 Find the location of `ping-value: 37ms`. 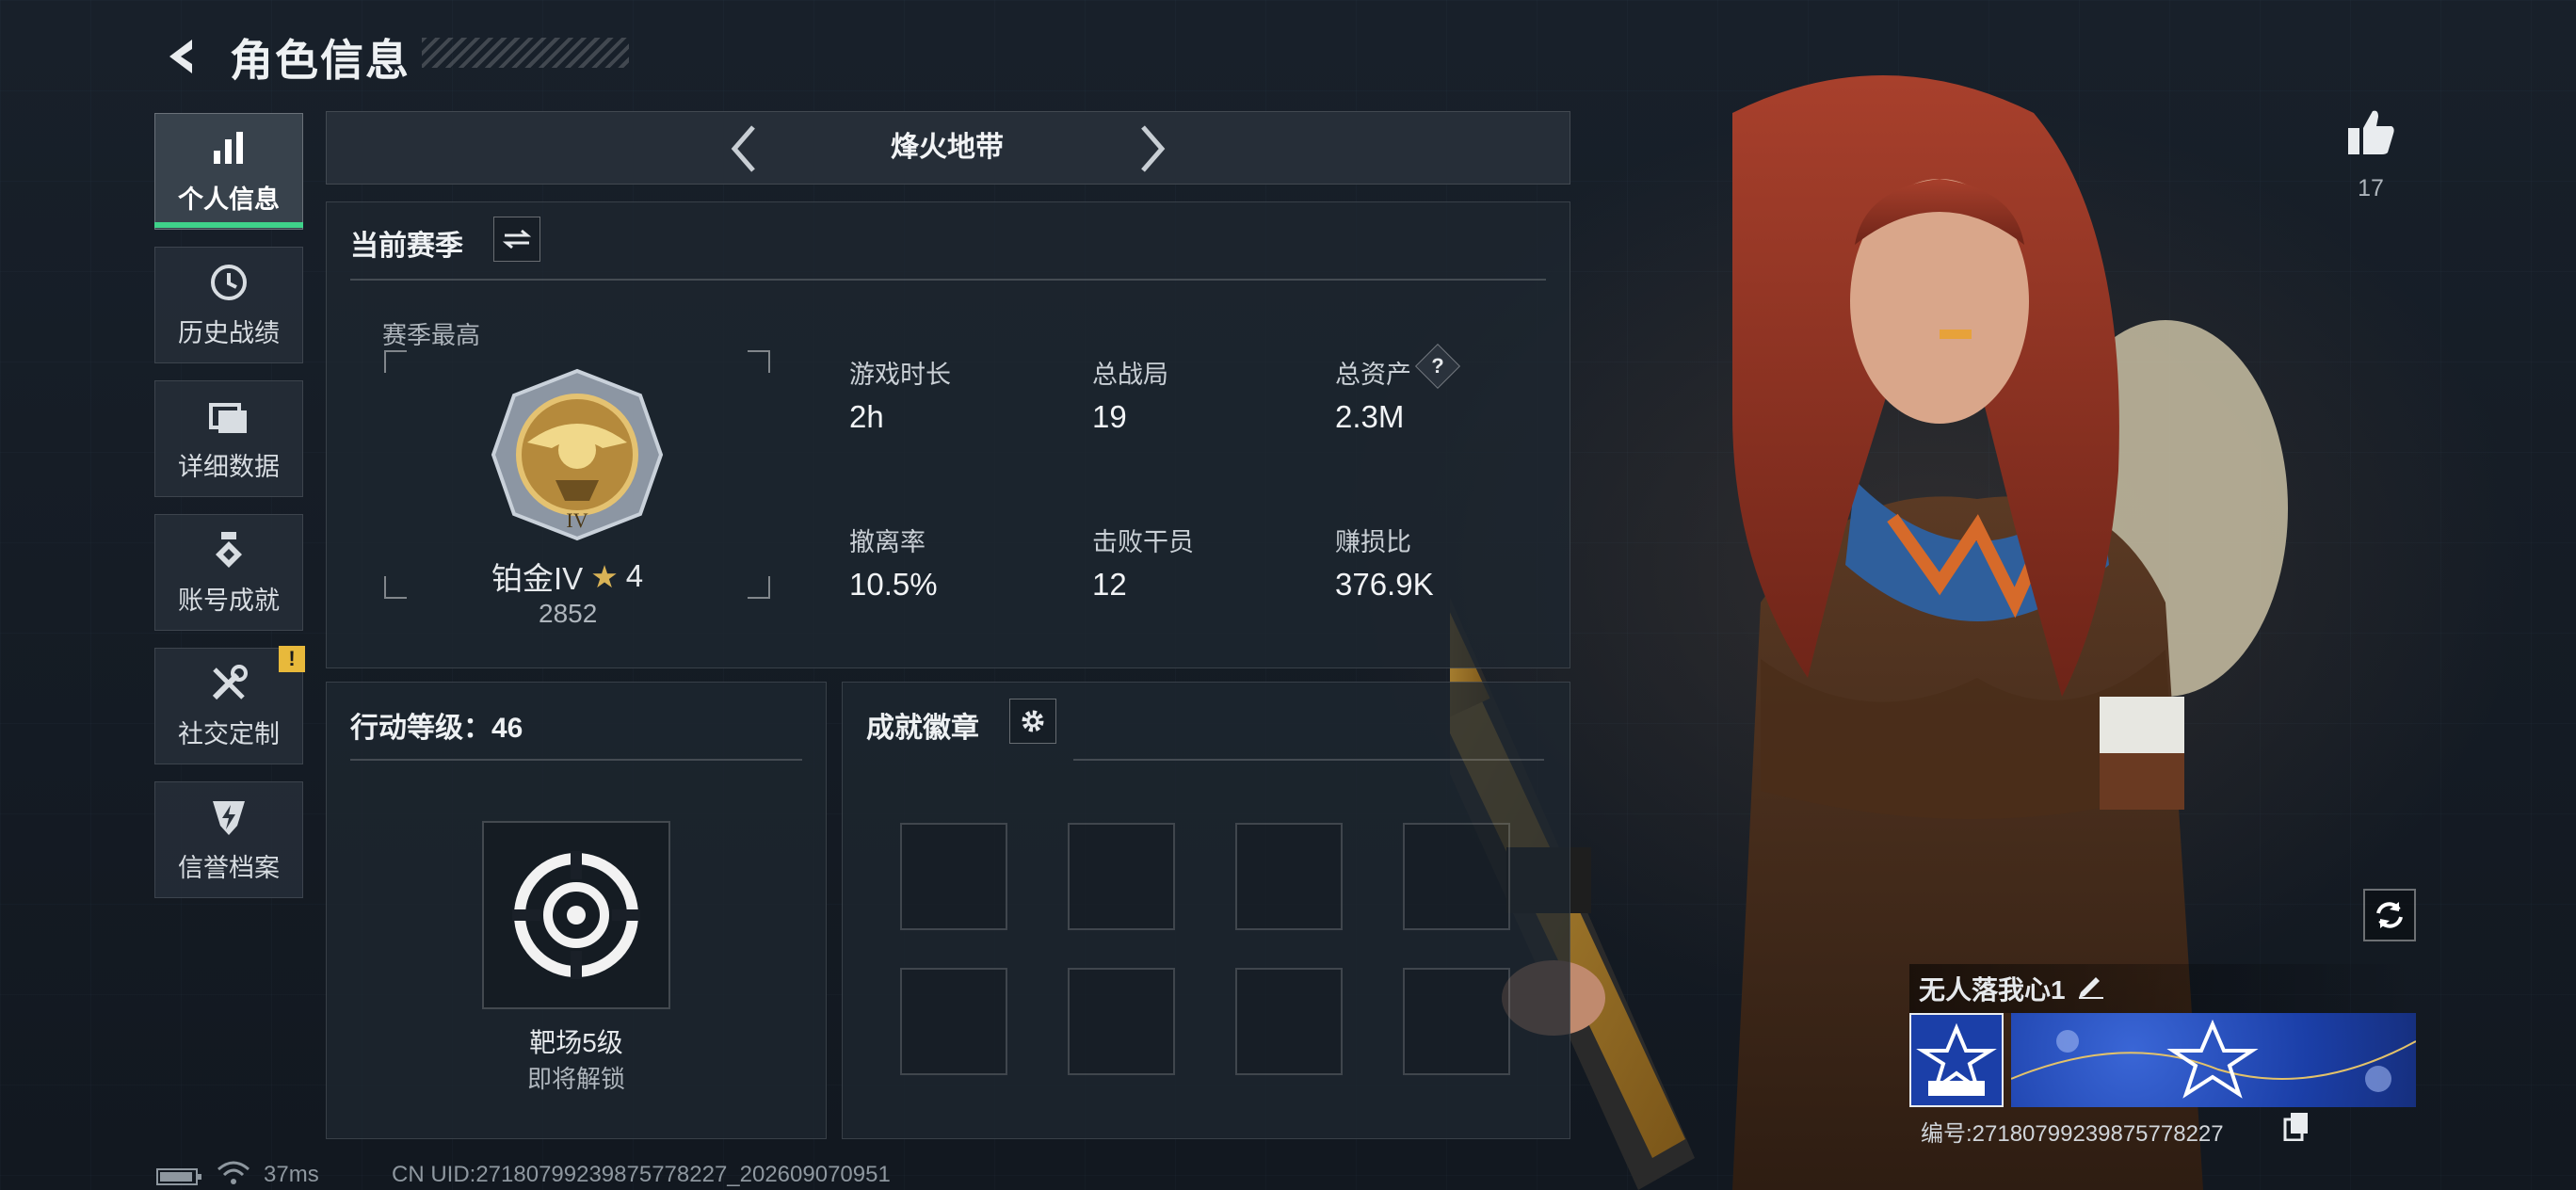

ping-value: 37ms is located at coordinates (291, 1174).